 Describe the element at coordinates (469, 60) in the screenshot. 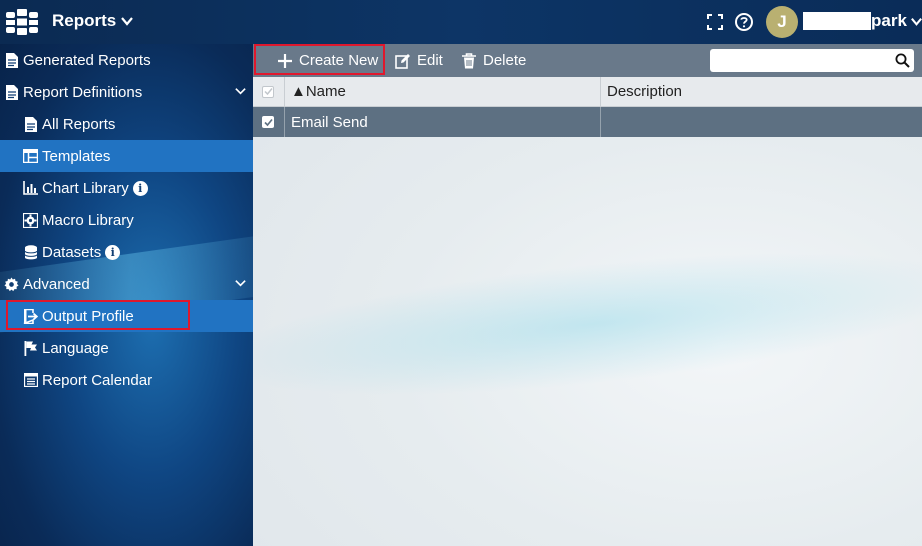

I see `trash-icon` at that location.